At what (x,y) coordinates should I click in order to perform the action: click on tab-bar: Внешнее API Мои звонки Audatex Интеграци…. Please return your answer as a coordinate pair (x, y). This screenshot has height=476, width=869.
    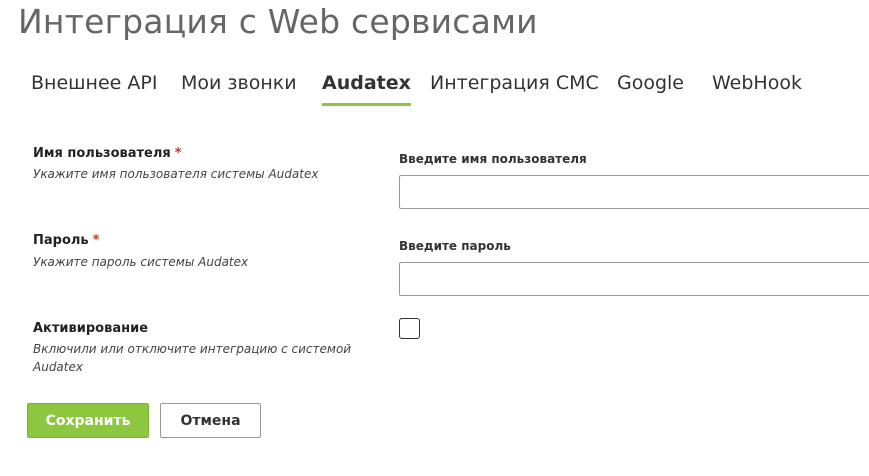
    Looking at the image, I should click on (434, 87).